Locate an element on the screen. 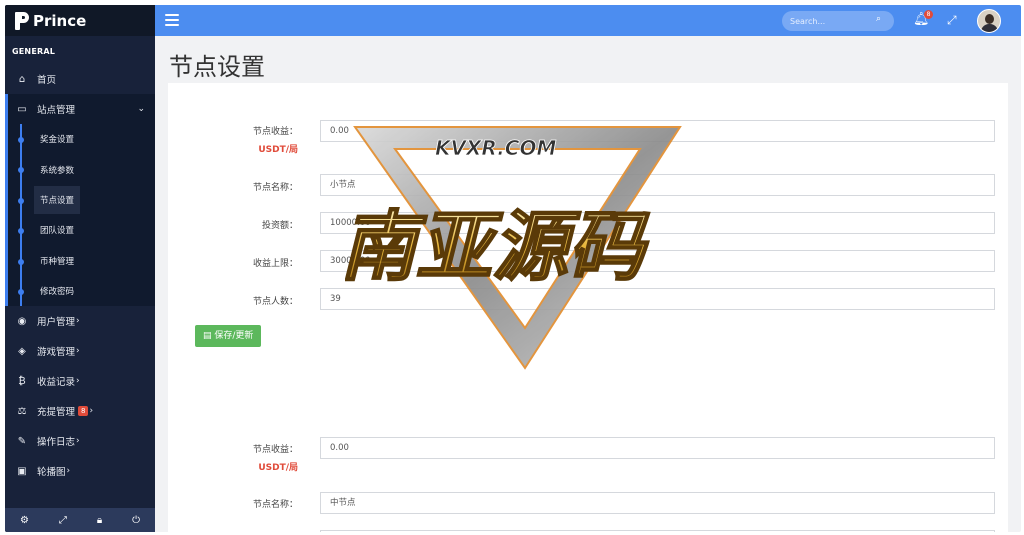 The width and height of the screenshot is (1024, 535). sidebar-item-users: ◉ 用户管理 › is located at coordinates (80, 321).